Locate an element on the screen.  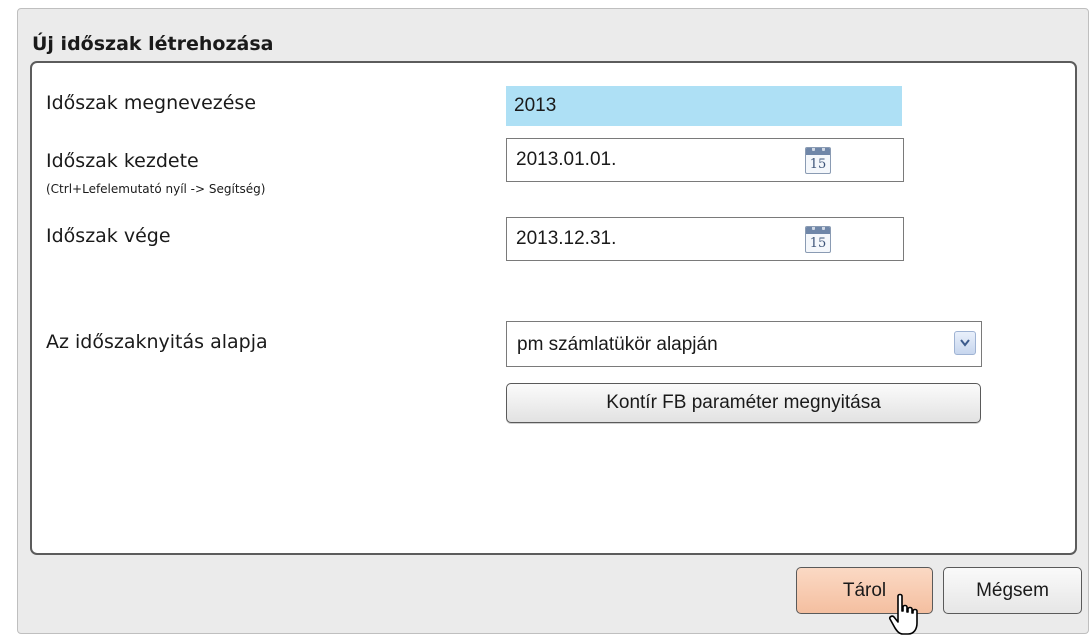
period-name-input: 2013 is located at coordinates (704, 106).